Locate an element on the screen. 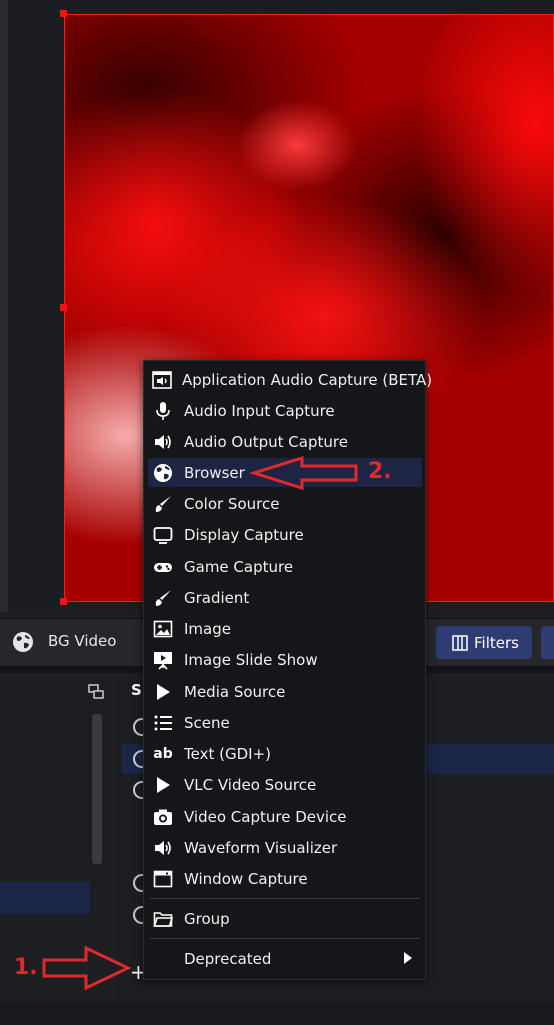  menu-item-label: VLC Video Source is located at coordinates (250, 784).